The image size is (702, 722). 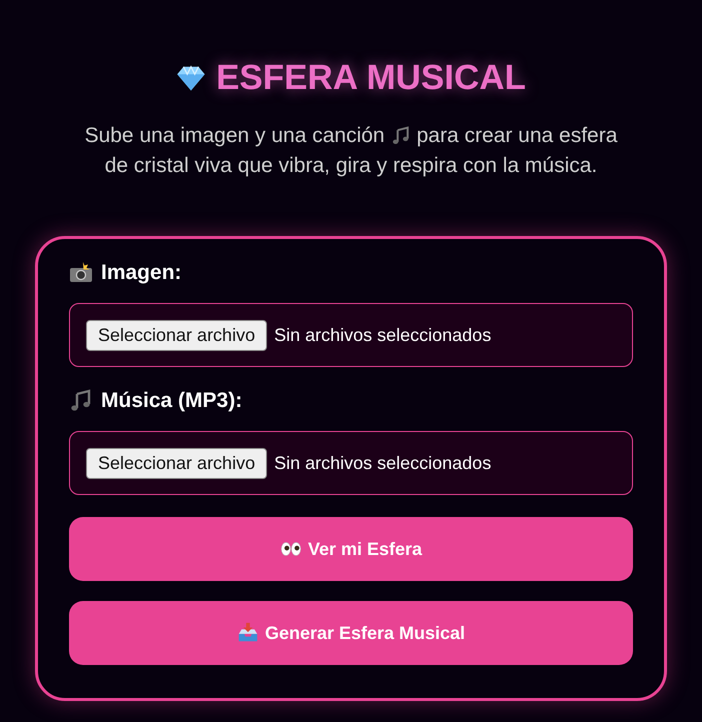 What do you see at coordinates (141, 273) in the screenshot?
I see `field-label: Imagen:` at bounding box center [141, 273].